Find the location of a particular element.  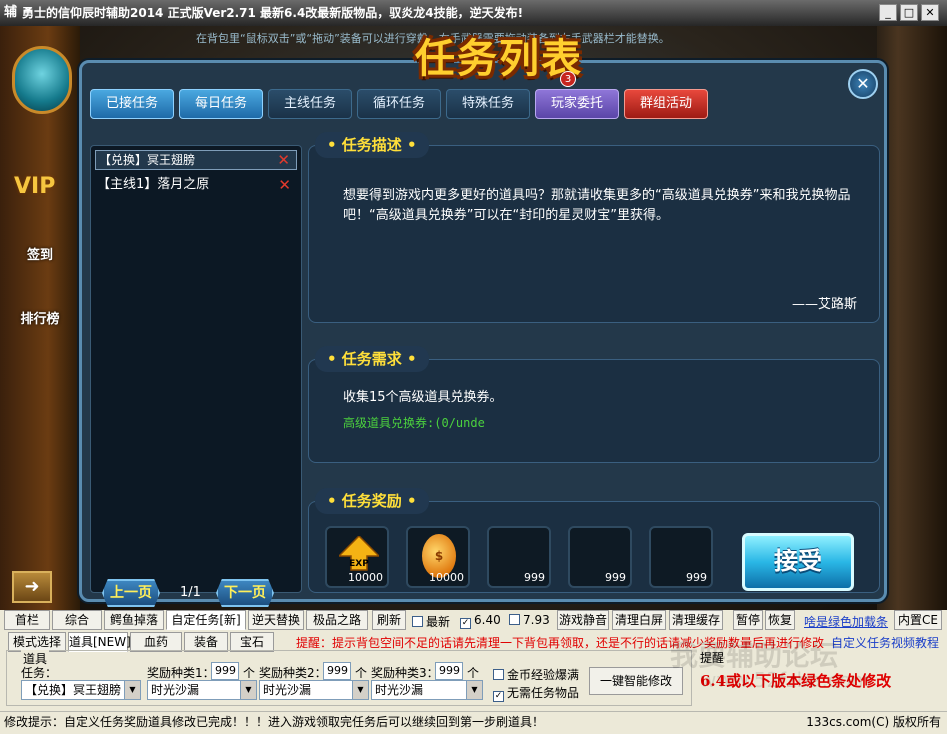

tab-group-activity: 群组活动 is located at coordinates (666, 104).